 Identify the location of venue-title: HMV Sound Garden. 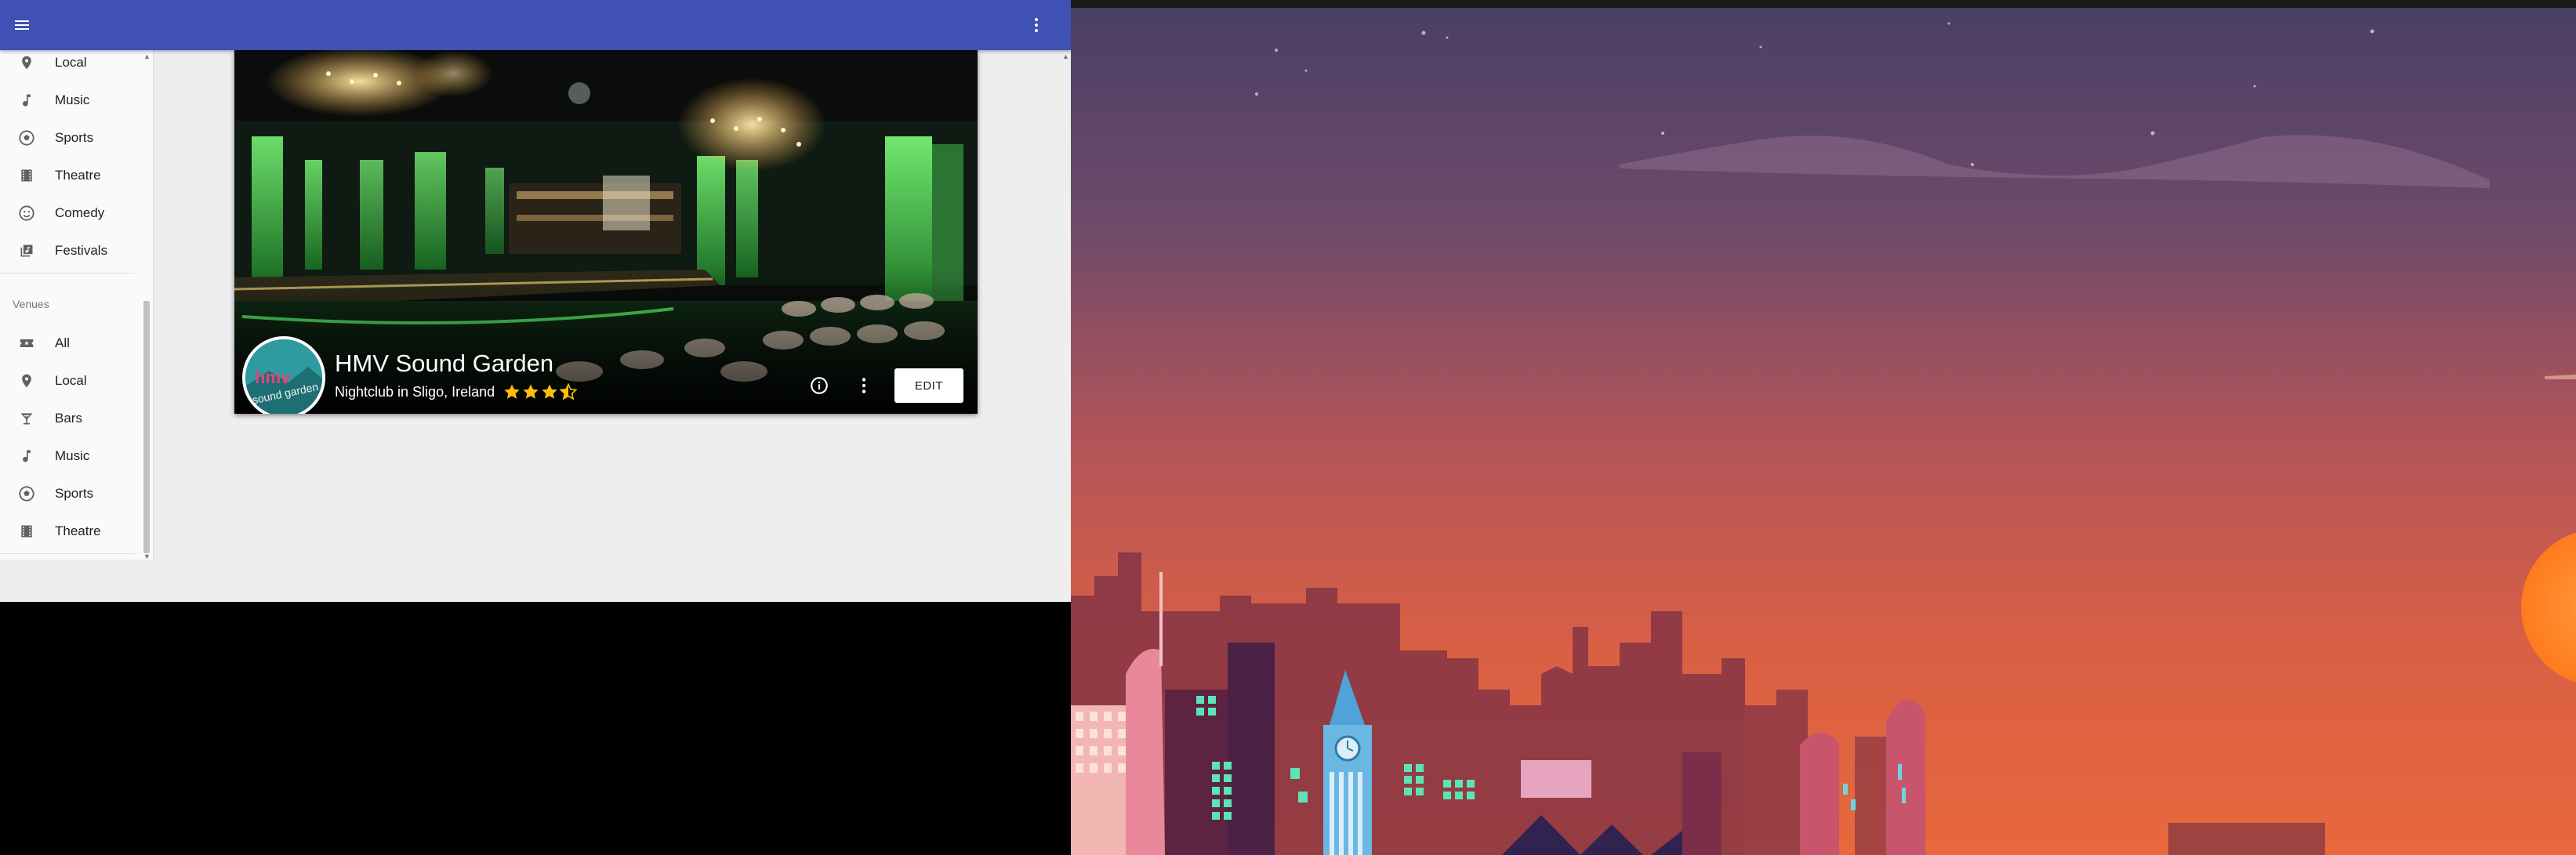
(445, 363).